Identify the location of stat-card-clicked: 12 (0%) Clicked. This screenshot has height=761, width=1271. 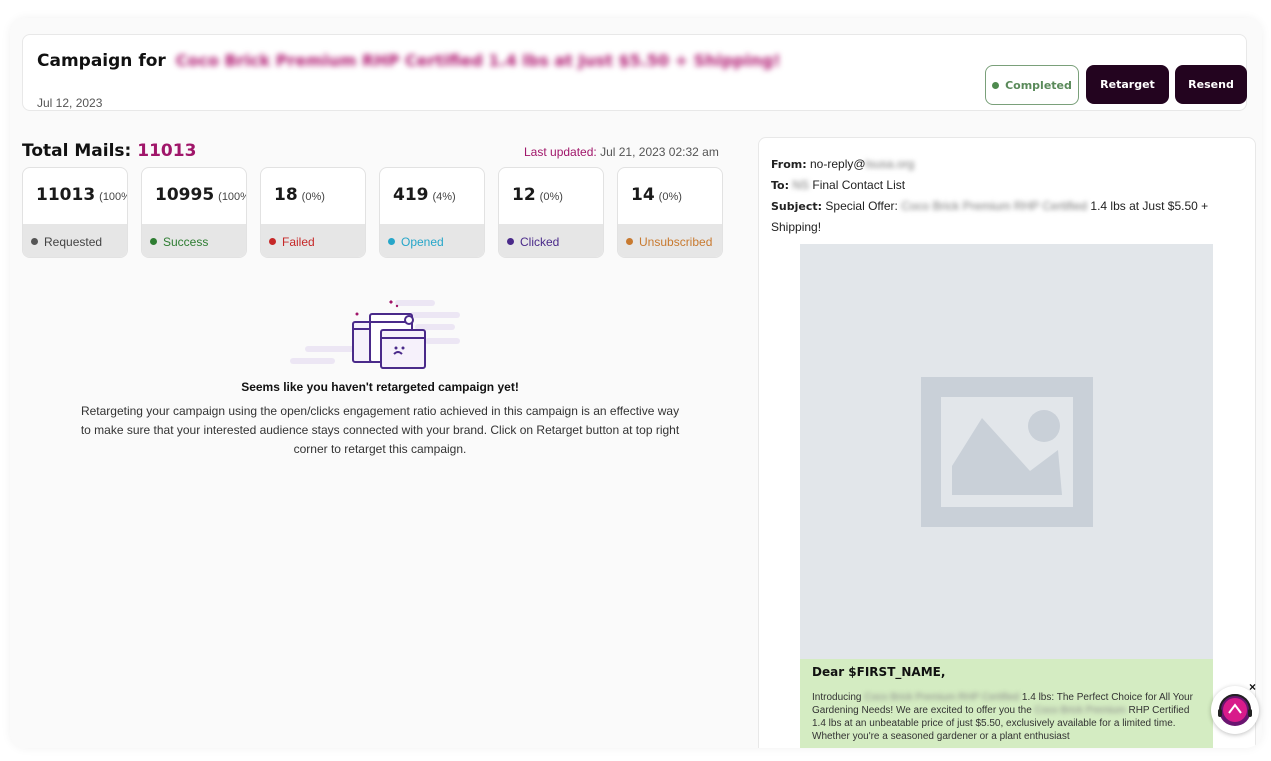
(551, 212).